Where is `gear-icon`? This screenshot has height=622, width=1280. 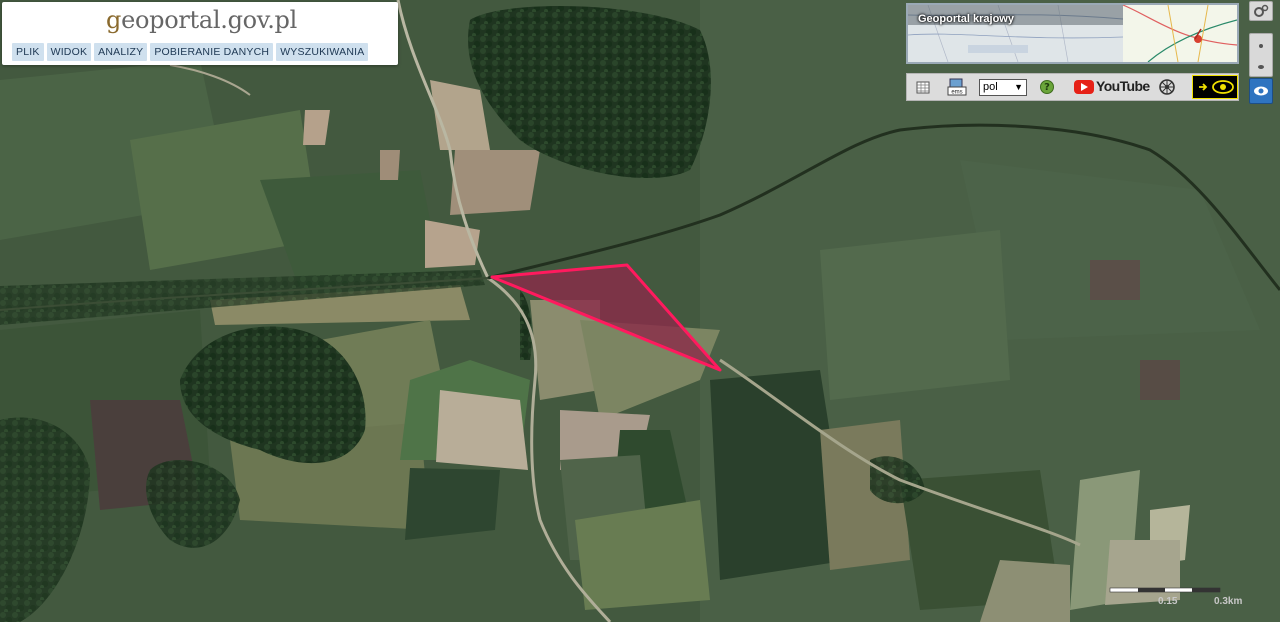 gear-icon is located at coordinates (1261, 10).